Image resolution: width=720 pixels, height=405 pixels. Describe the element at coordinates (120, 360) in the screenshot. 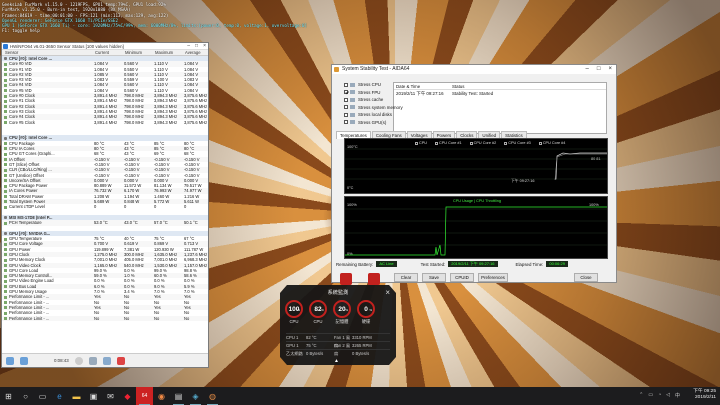

I see `close-sensors-icon` at that location.